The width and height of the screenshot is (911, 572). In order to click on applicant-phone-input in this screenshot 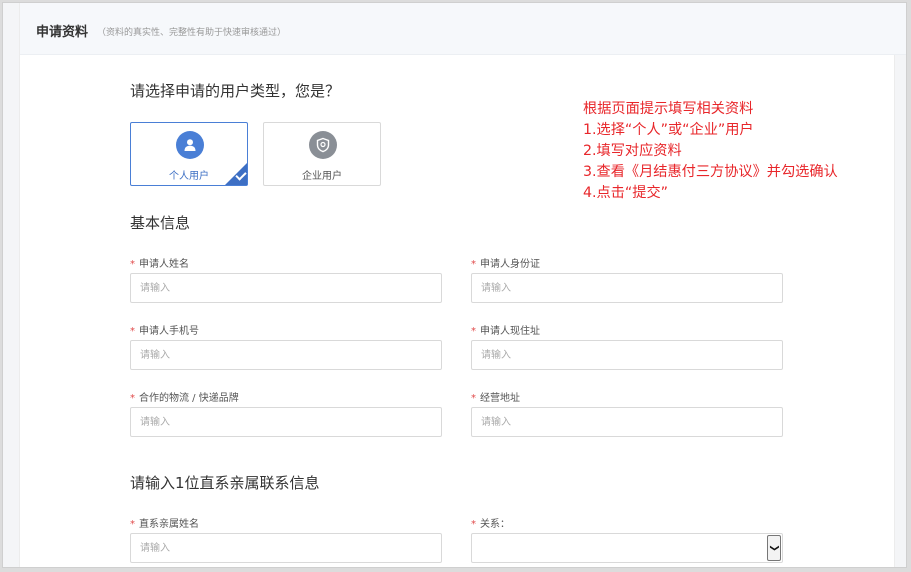, I will do `click(286, 355)`.